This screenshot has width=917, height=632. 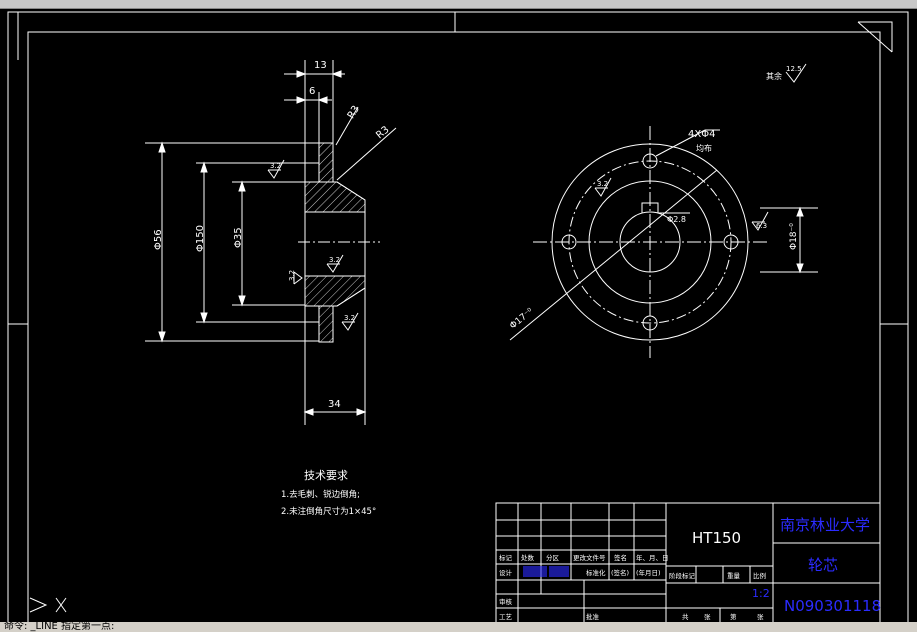 What do you see at coordinates (774, 76) in the screenshot?
I see `roughness-general-prefix: 其余` at bounding box center [774, 76].